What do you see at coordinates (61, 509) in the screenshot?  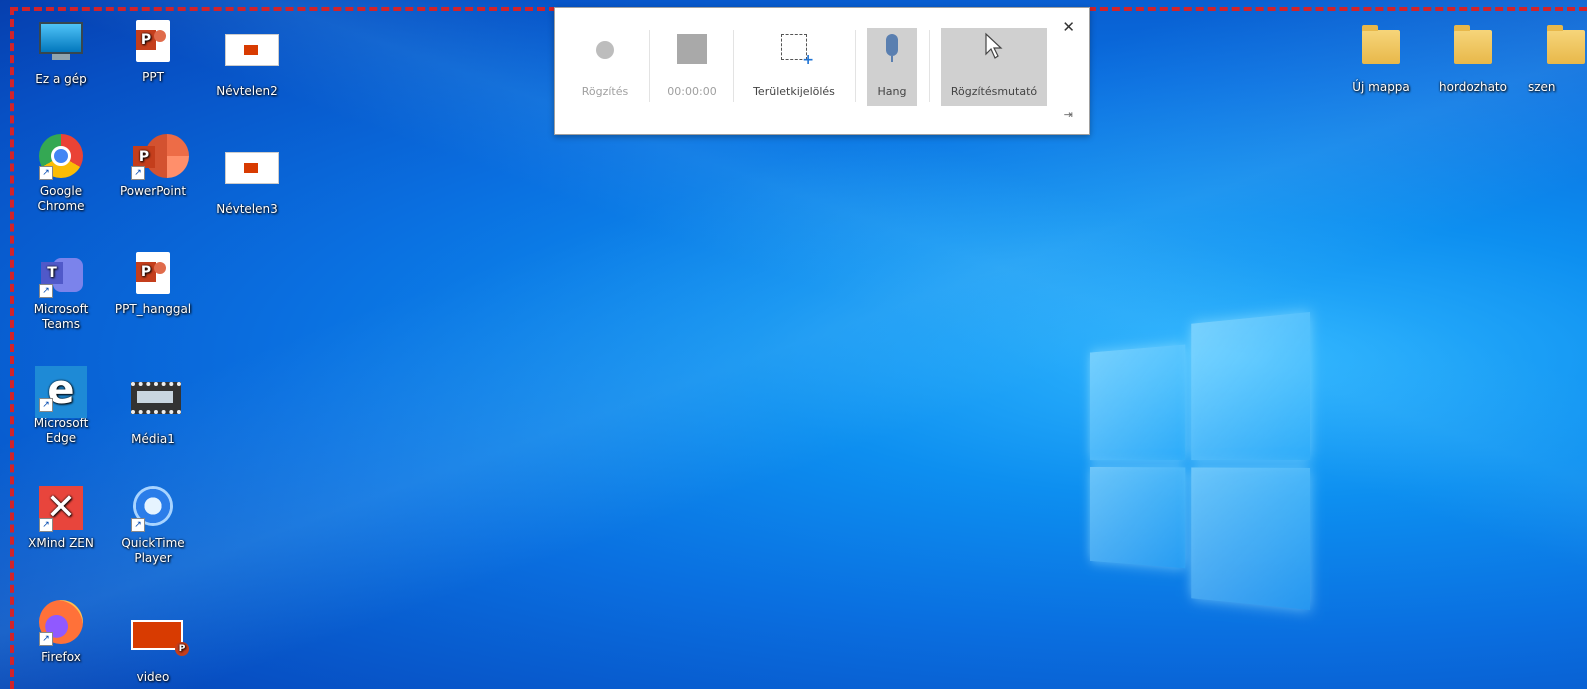 I see `xmind-icon: ✕ ↗` at bounding box center [61, 509].